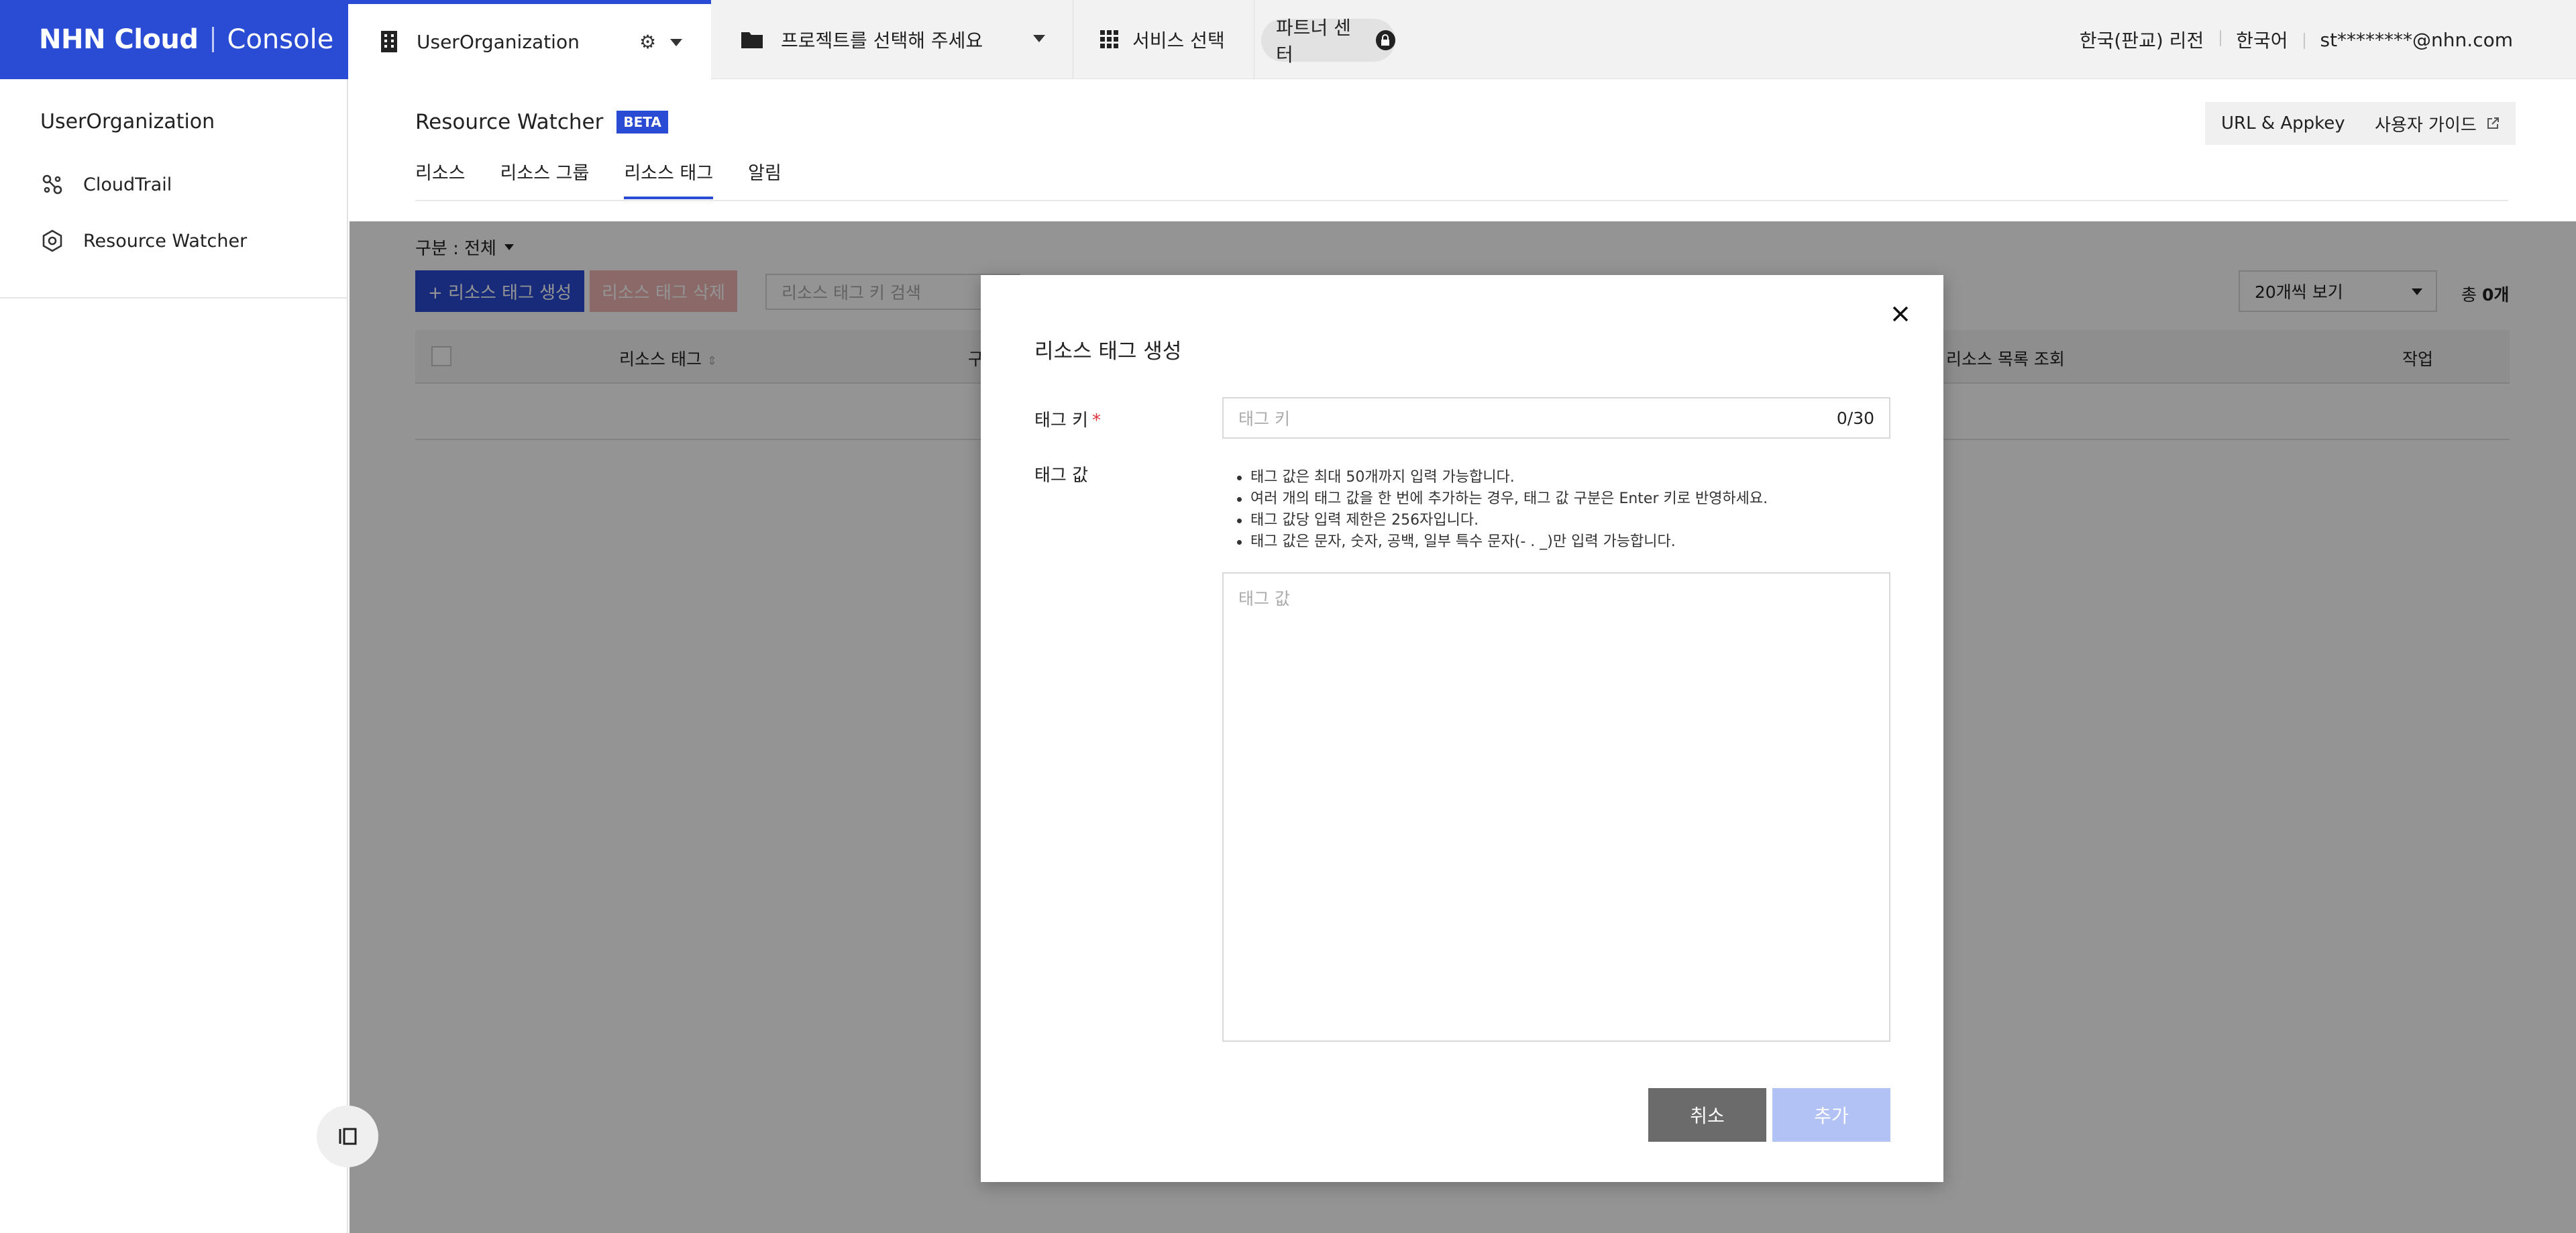 The width and height of the screenshot is (2576, 1233). Describe the element at coordinates (440, 179) in the screenshot. I see `tab-resources: 리소스` at that location.